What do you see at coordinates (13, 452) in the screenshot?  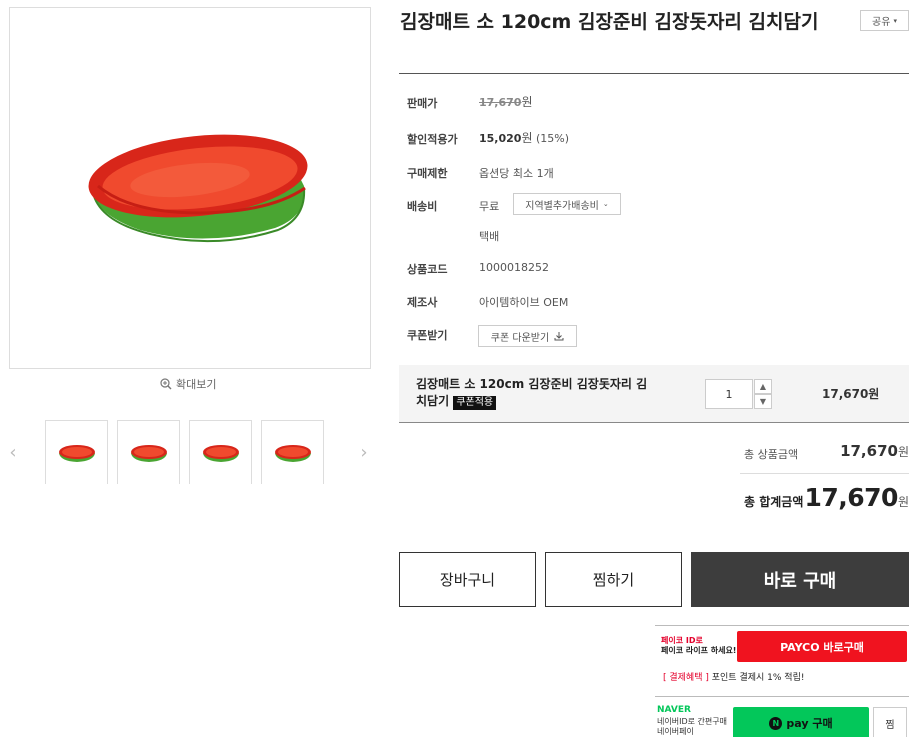 I see `chevron-left-icon: ‹` at bounding box center [13, 452].